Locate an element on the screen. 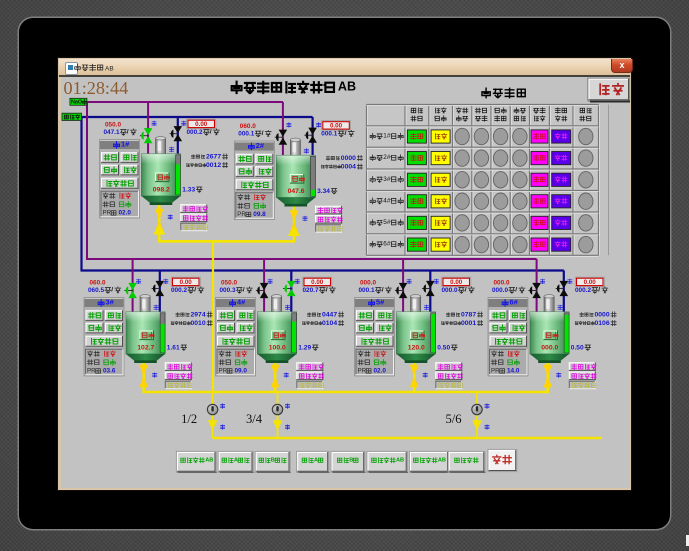  svg-text: 3/4 is located at coordinates (254, 419).